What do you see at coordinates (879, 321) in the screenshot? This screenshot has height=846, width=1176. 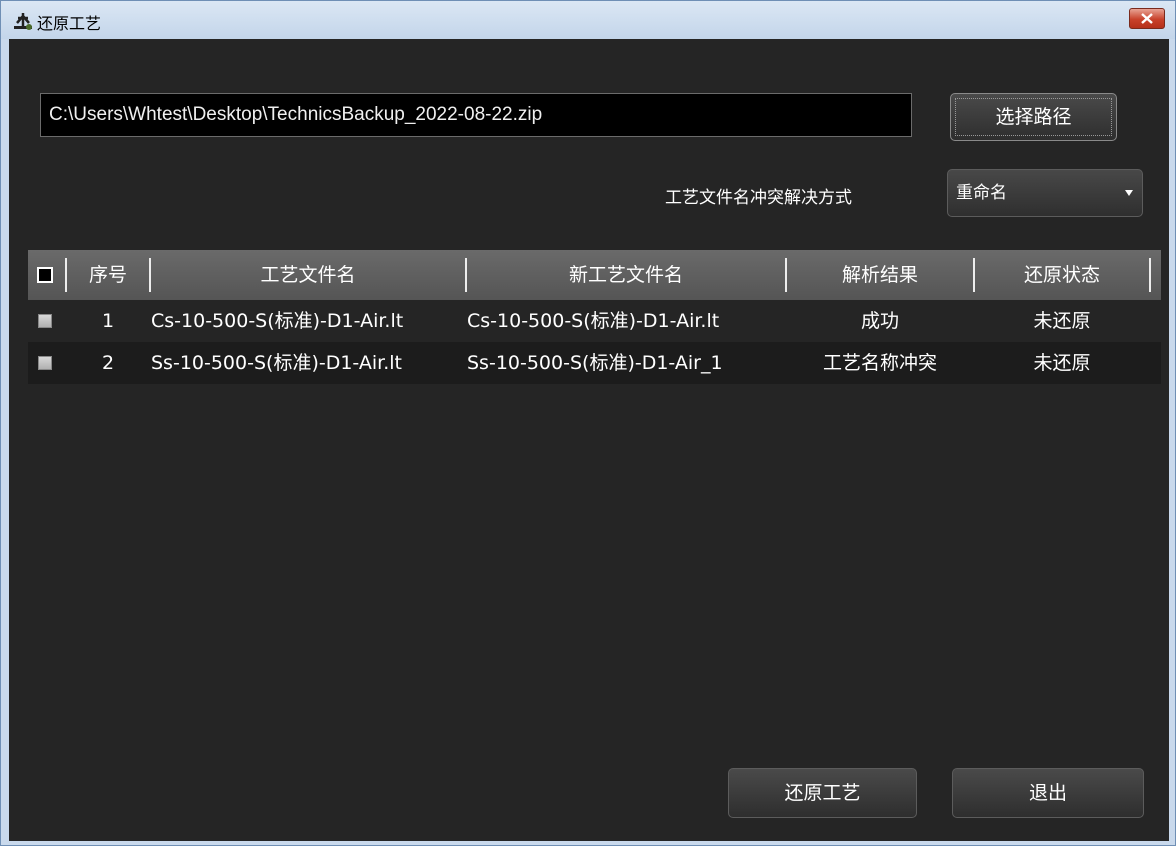 I see `cell-parse-result: 成功` at bounding box center [879, 321].